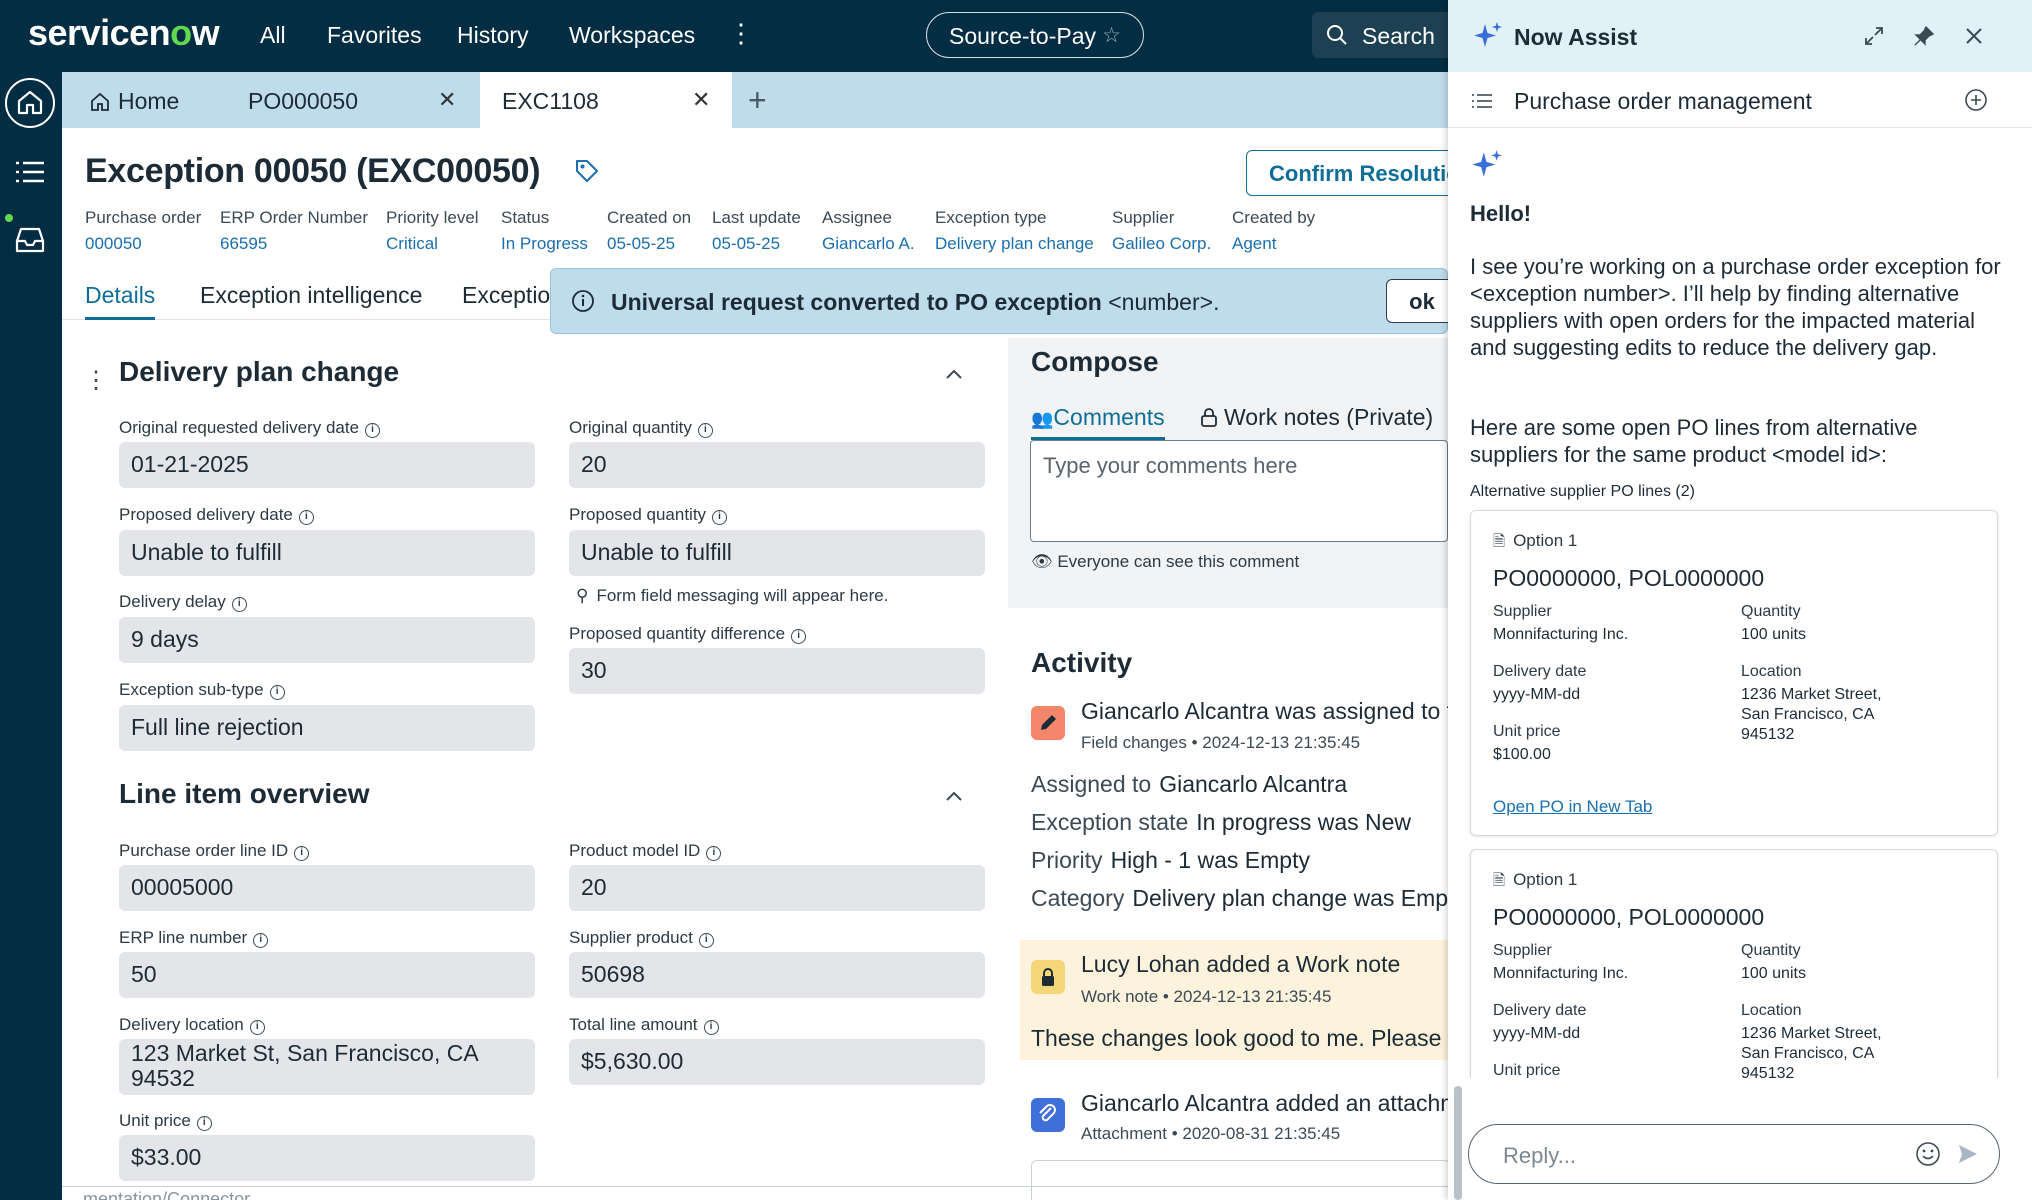 Image resolution: width=2032 pixels, height=1200 pixels. What do you see at coordinates (120, 294) in the screenshot?
I see `tab-details: Details` at bounding box center [120, 294].